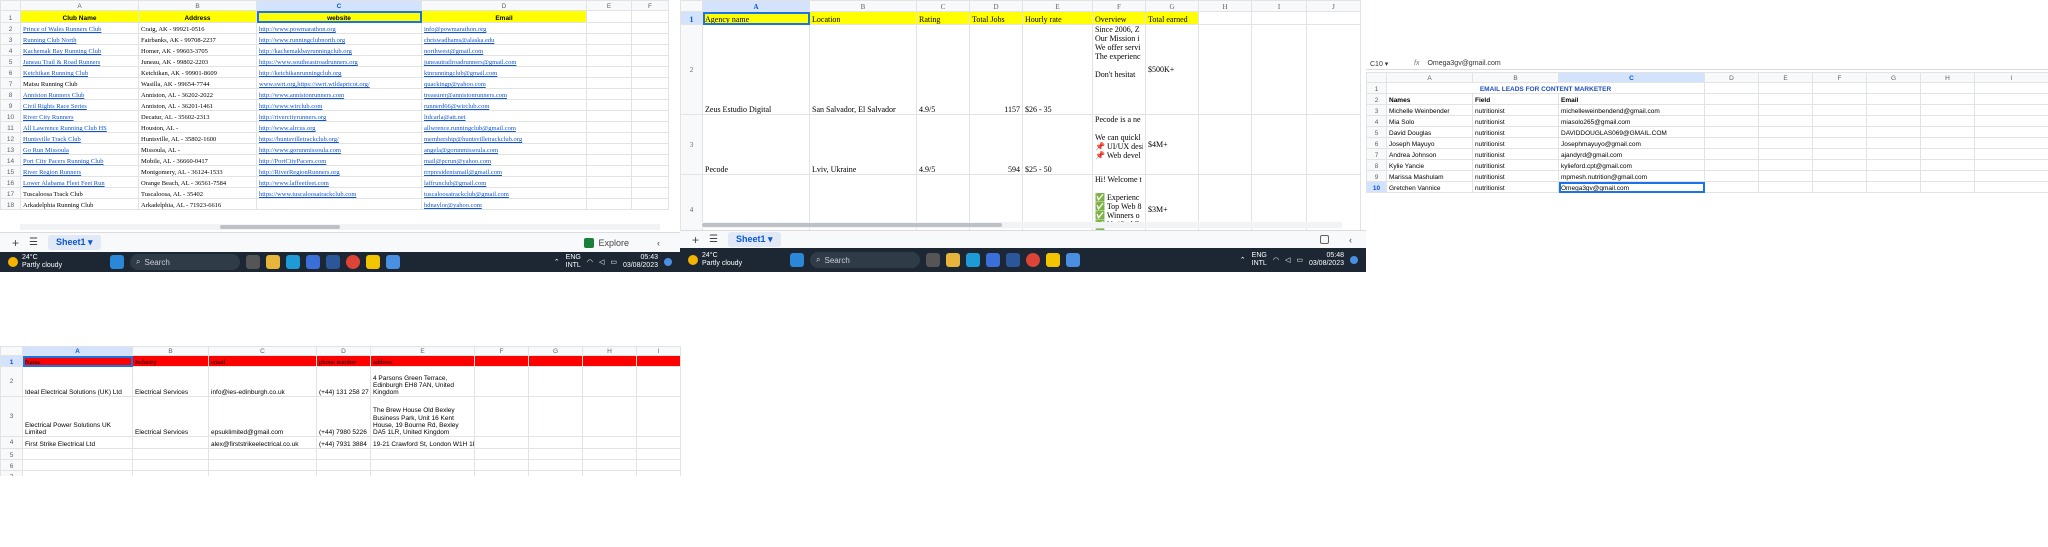  I want to click on corner-cell, so click(691, 6).